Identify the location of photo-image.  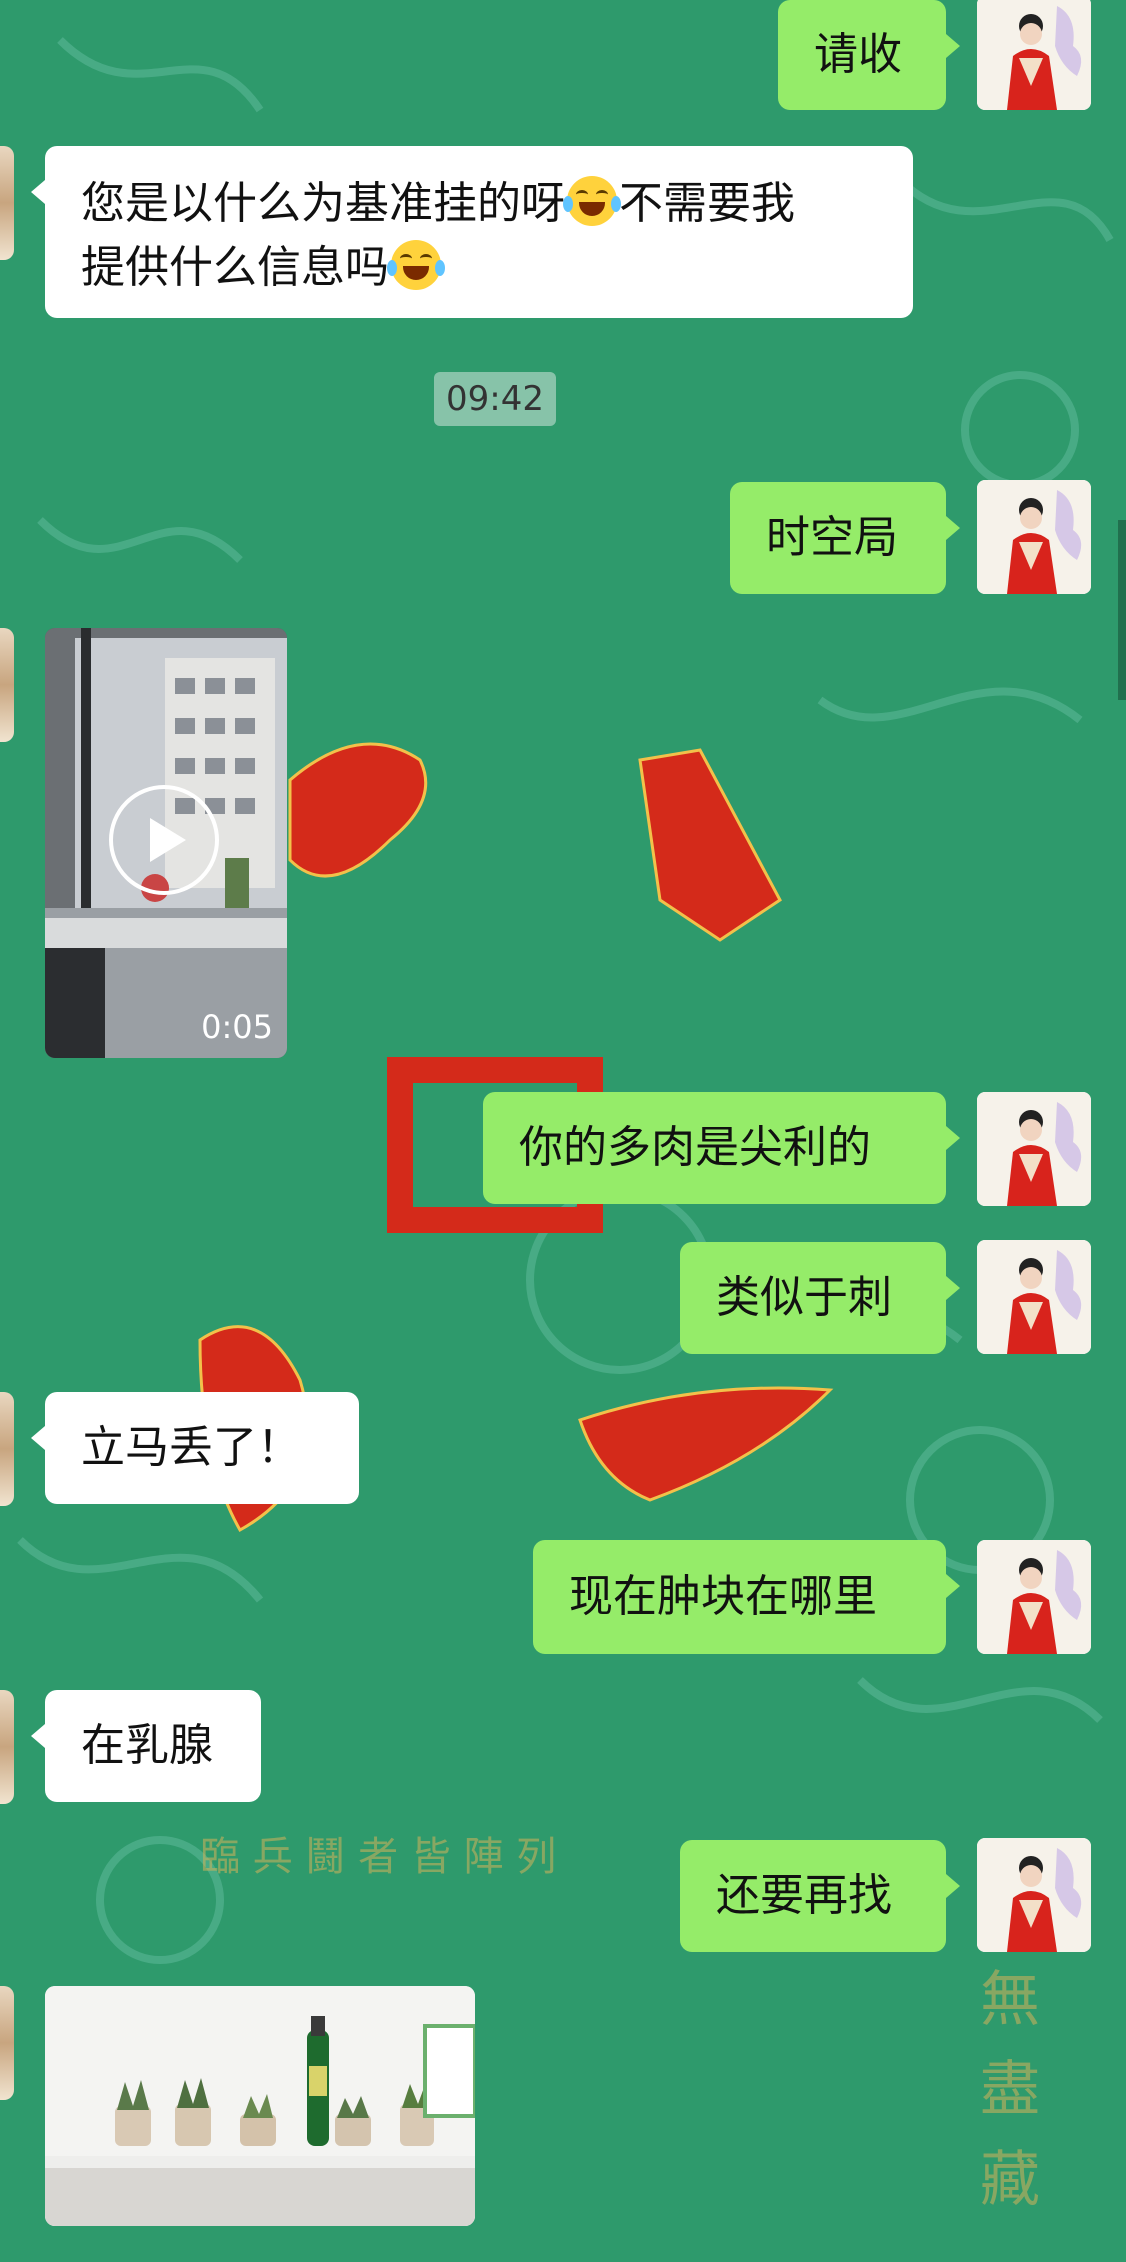
(260, 2106).